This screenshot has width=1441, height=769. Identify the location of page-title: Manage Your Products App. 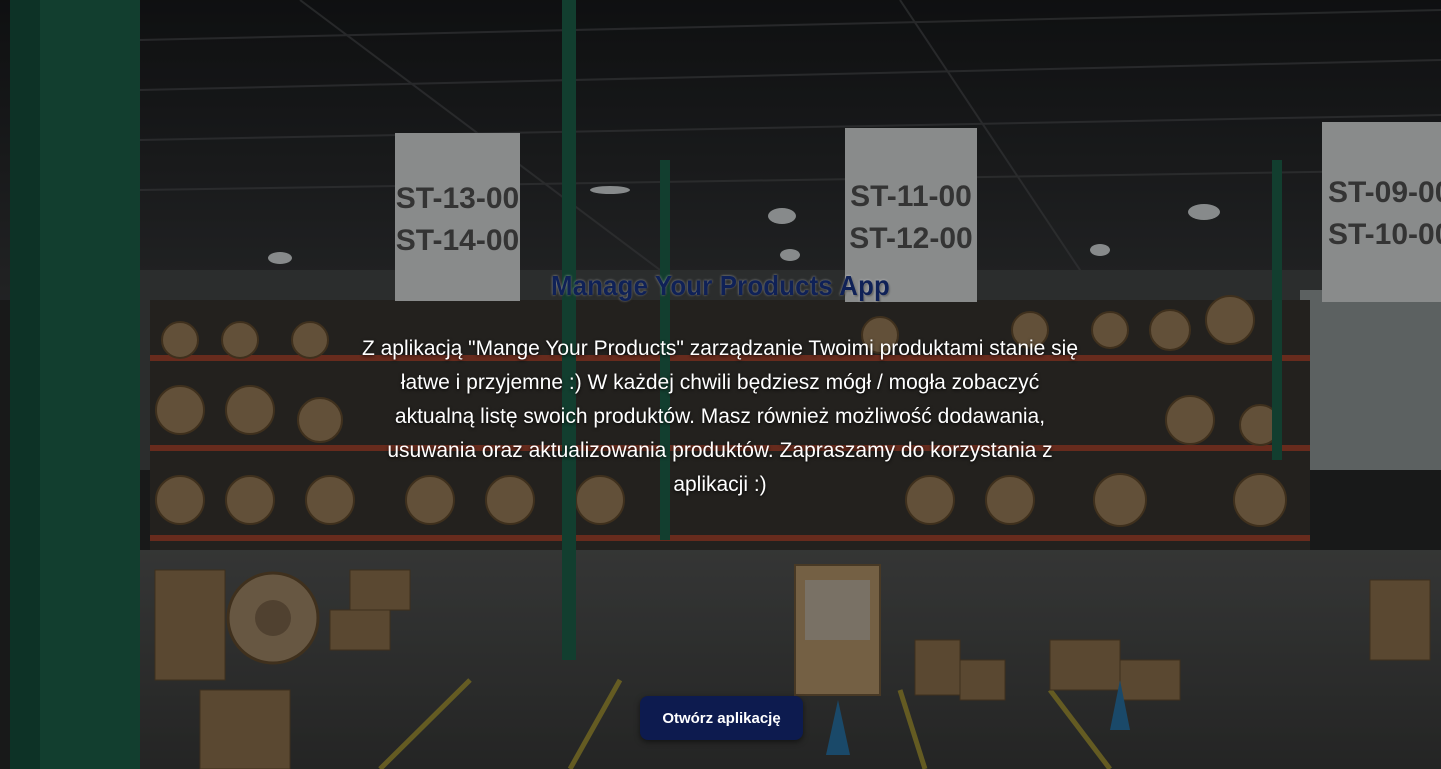
(720, 285).